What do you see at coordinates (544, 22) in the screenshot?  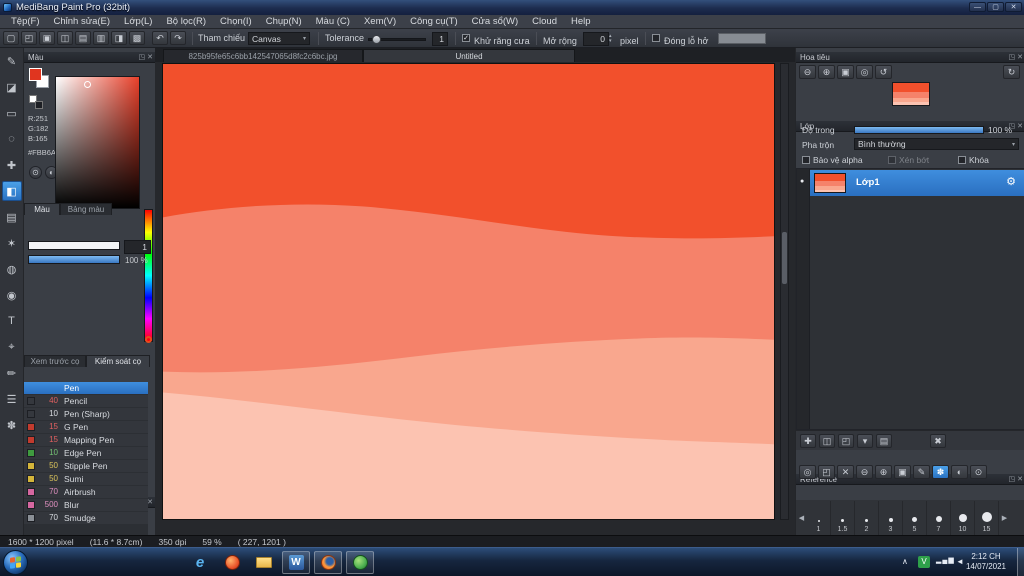 I see `menu-item: Cloud` at bounding box center [544, 22].